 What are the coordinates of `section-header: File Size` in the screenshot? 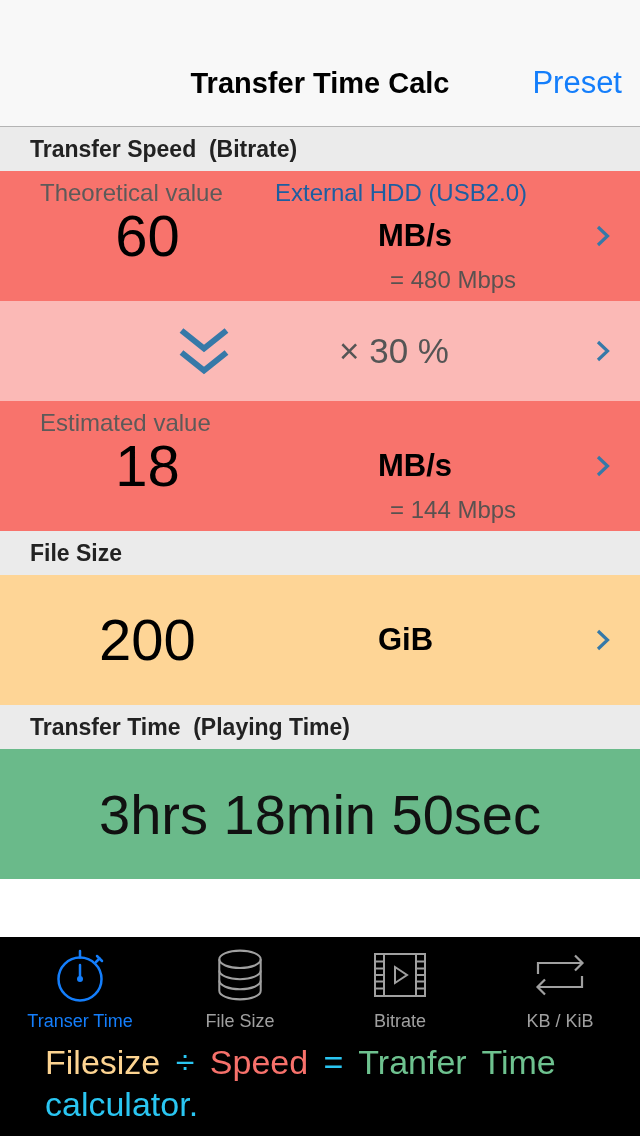 It's located at (320, 553).